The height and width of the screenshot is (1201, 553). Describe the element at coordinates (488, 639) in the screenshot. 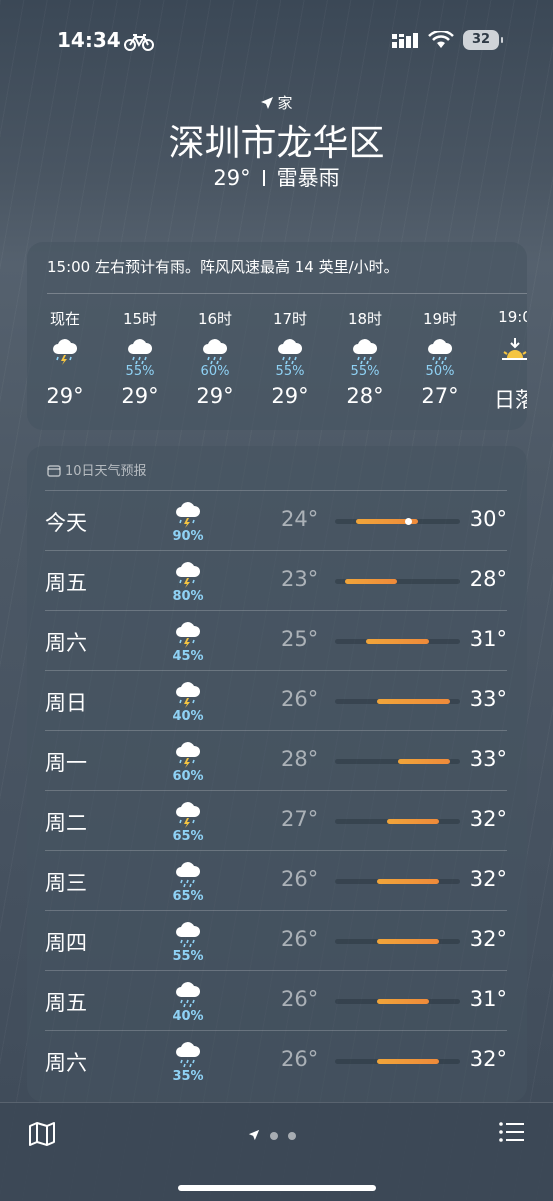

I see `high-temp: 31°` at that location.